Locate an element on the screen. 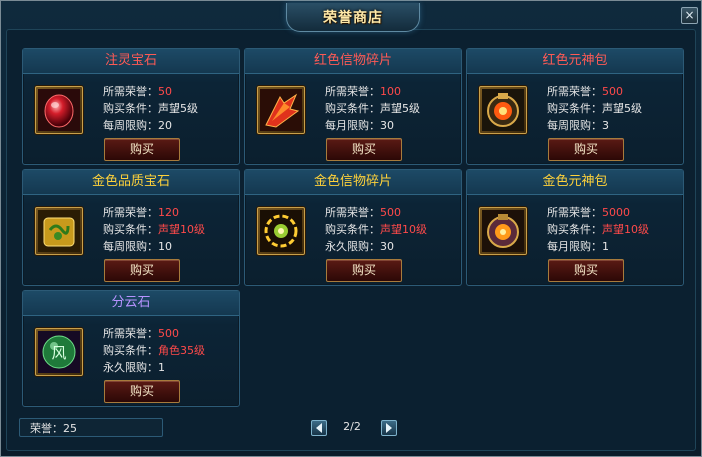 This screenshot has width=702, height=457. shop-item-card-2: 红色信物碎片 所需荣誉：100 购买条件：声望5级 每月限购：30 购买 is located at coordinates (353, 106).